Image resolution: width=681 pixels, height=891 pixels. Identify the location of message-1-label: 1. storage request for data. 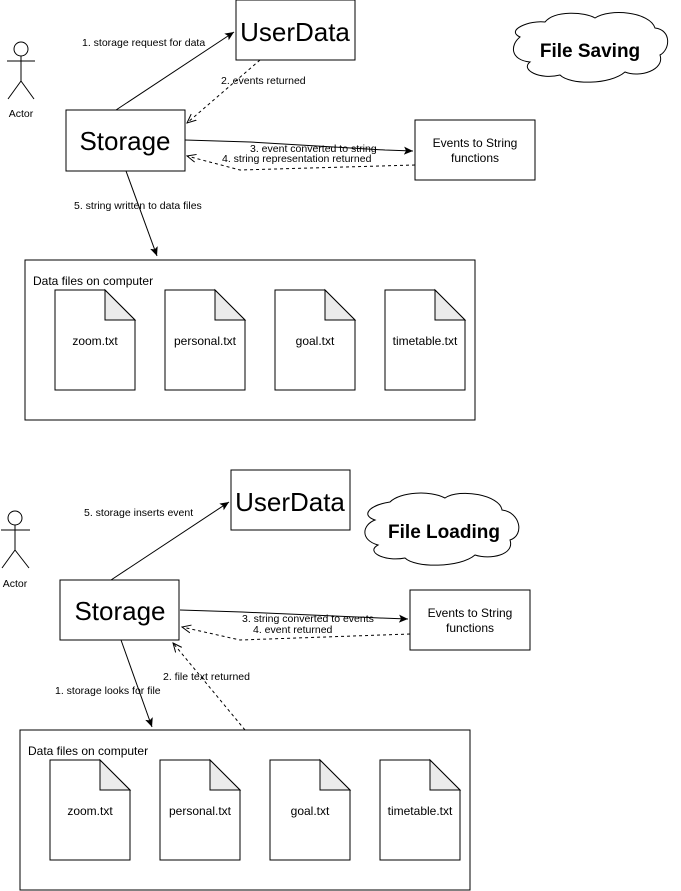
(143, 43).